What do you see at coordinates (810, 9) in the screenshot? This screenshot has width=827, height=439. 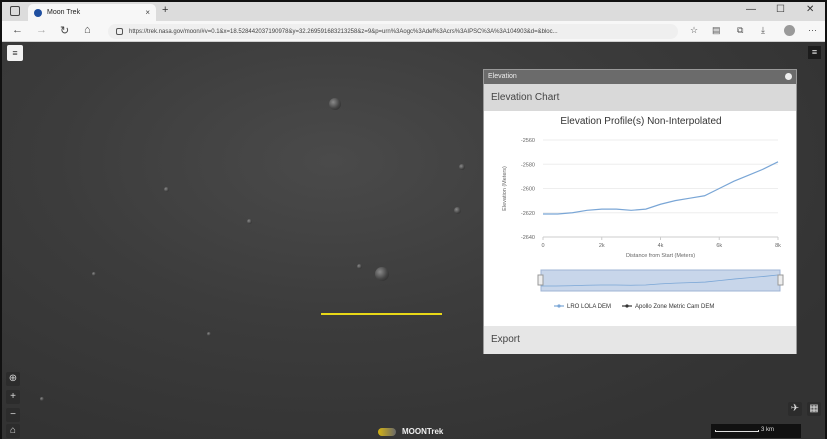 I see `close-window-button: ✕` at bounding box center [810, 9].